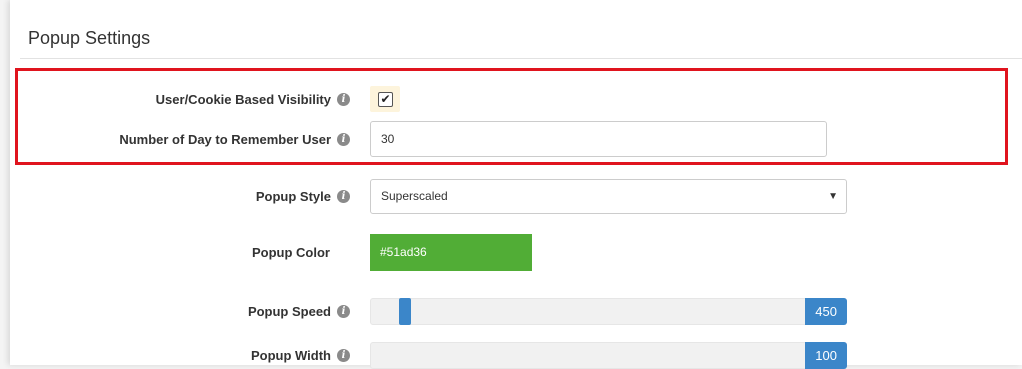  Describe the element at coordinates (608, 311) in the screenshot. I see `popup-speed-slider: 450` at that location.